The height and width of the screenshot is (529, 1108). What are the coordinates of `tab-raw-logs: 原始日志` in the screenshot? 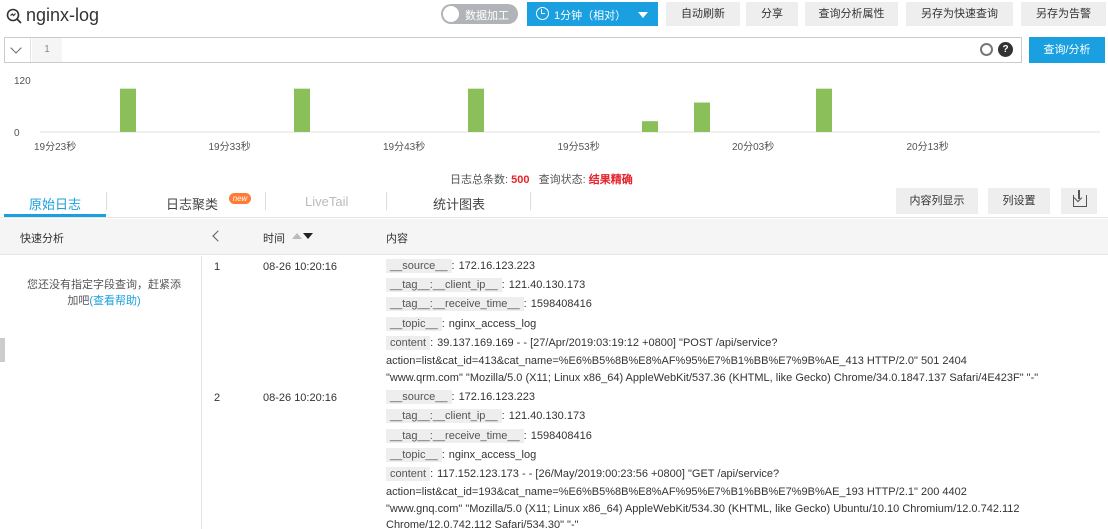 It's located at (55, 203).